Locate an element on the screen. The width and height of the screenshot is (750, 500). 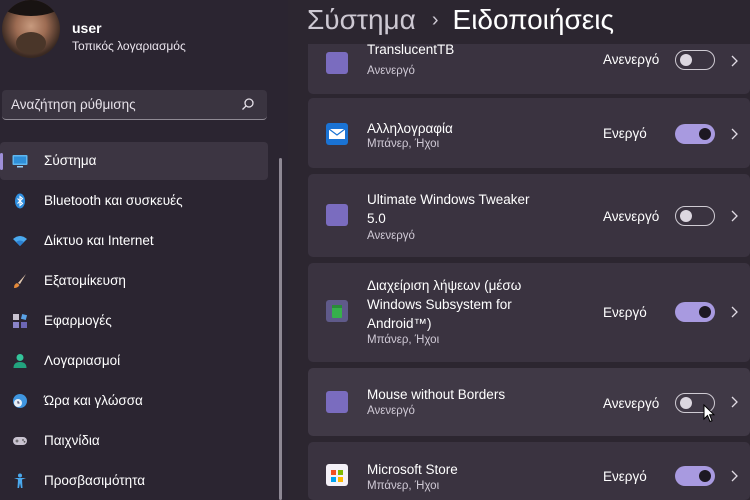
search-input: Αναζήτηση ρύθμισης is located at coordinates (134, 105).